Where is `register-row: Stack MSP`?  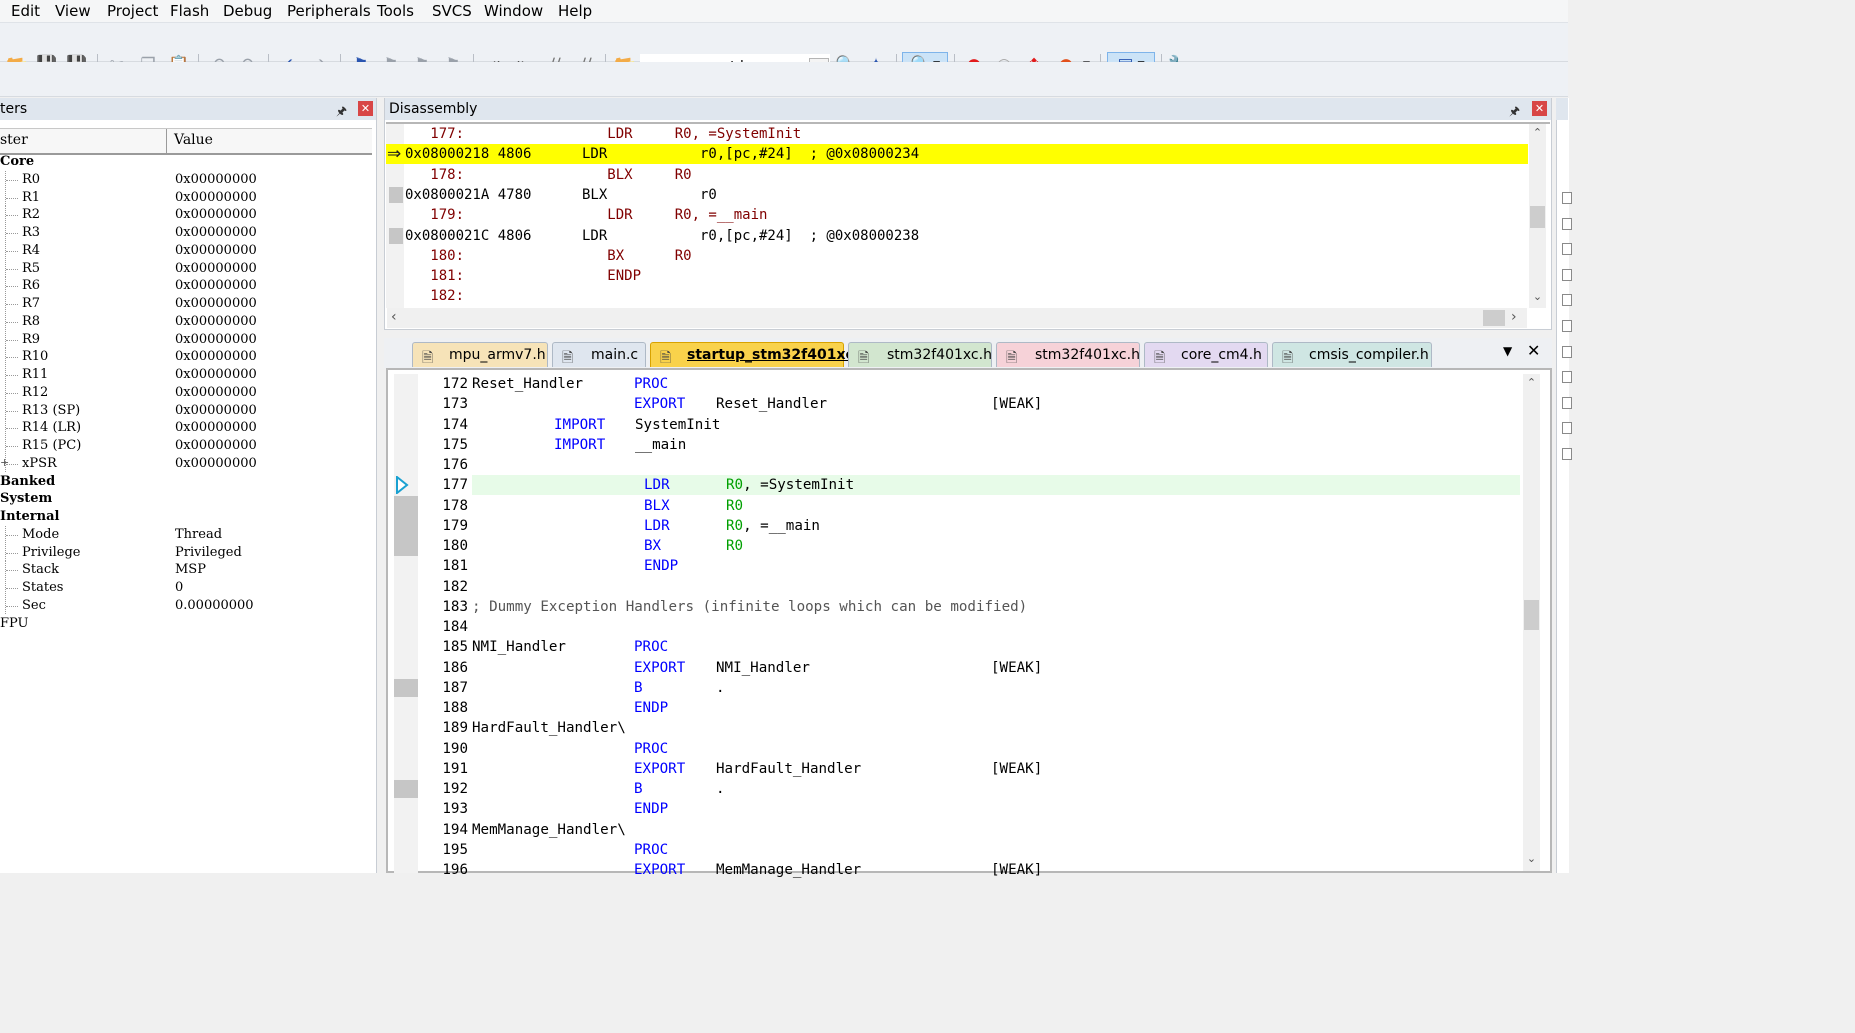
register-row: Stack MSP is located at coordinates (186, 570).